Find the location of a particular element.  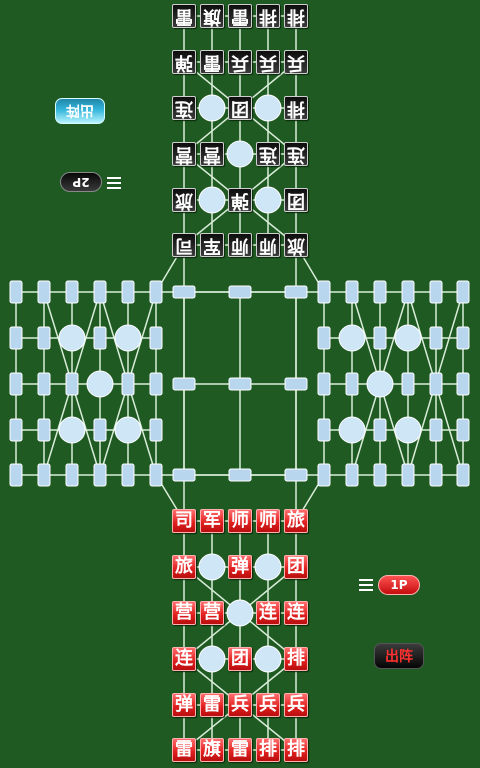

top-deploy-button: 出阵 is located at coordinates (80, 111).